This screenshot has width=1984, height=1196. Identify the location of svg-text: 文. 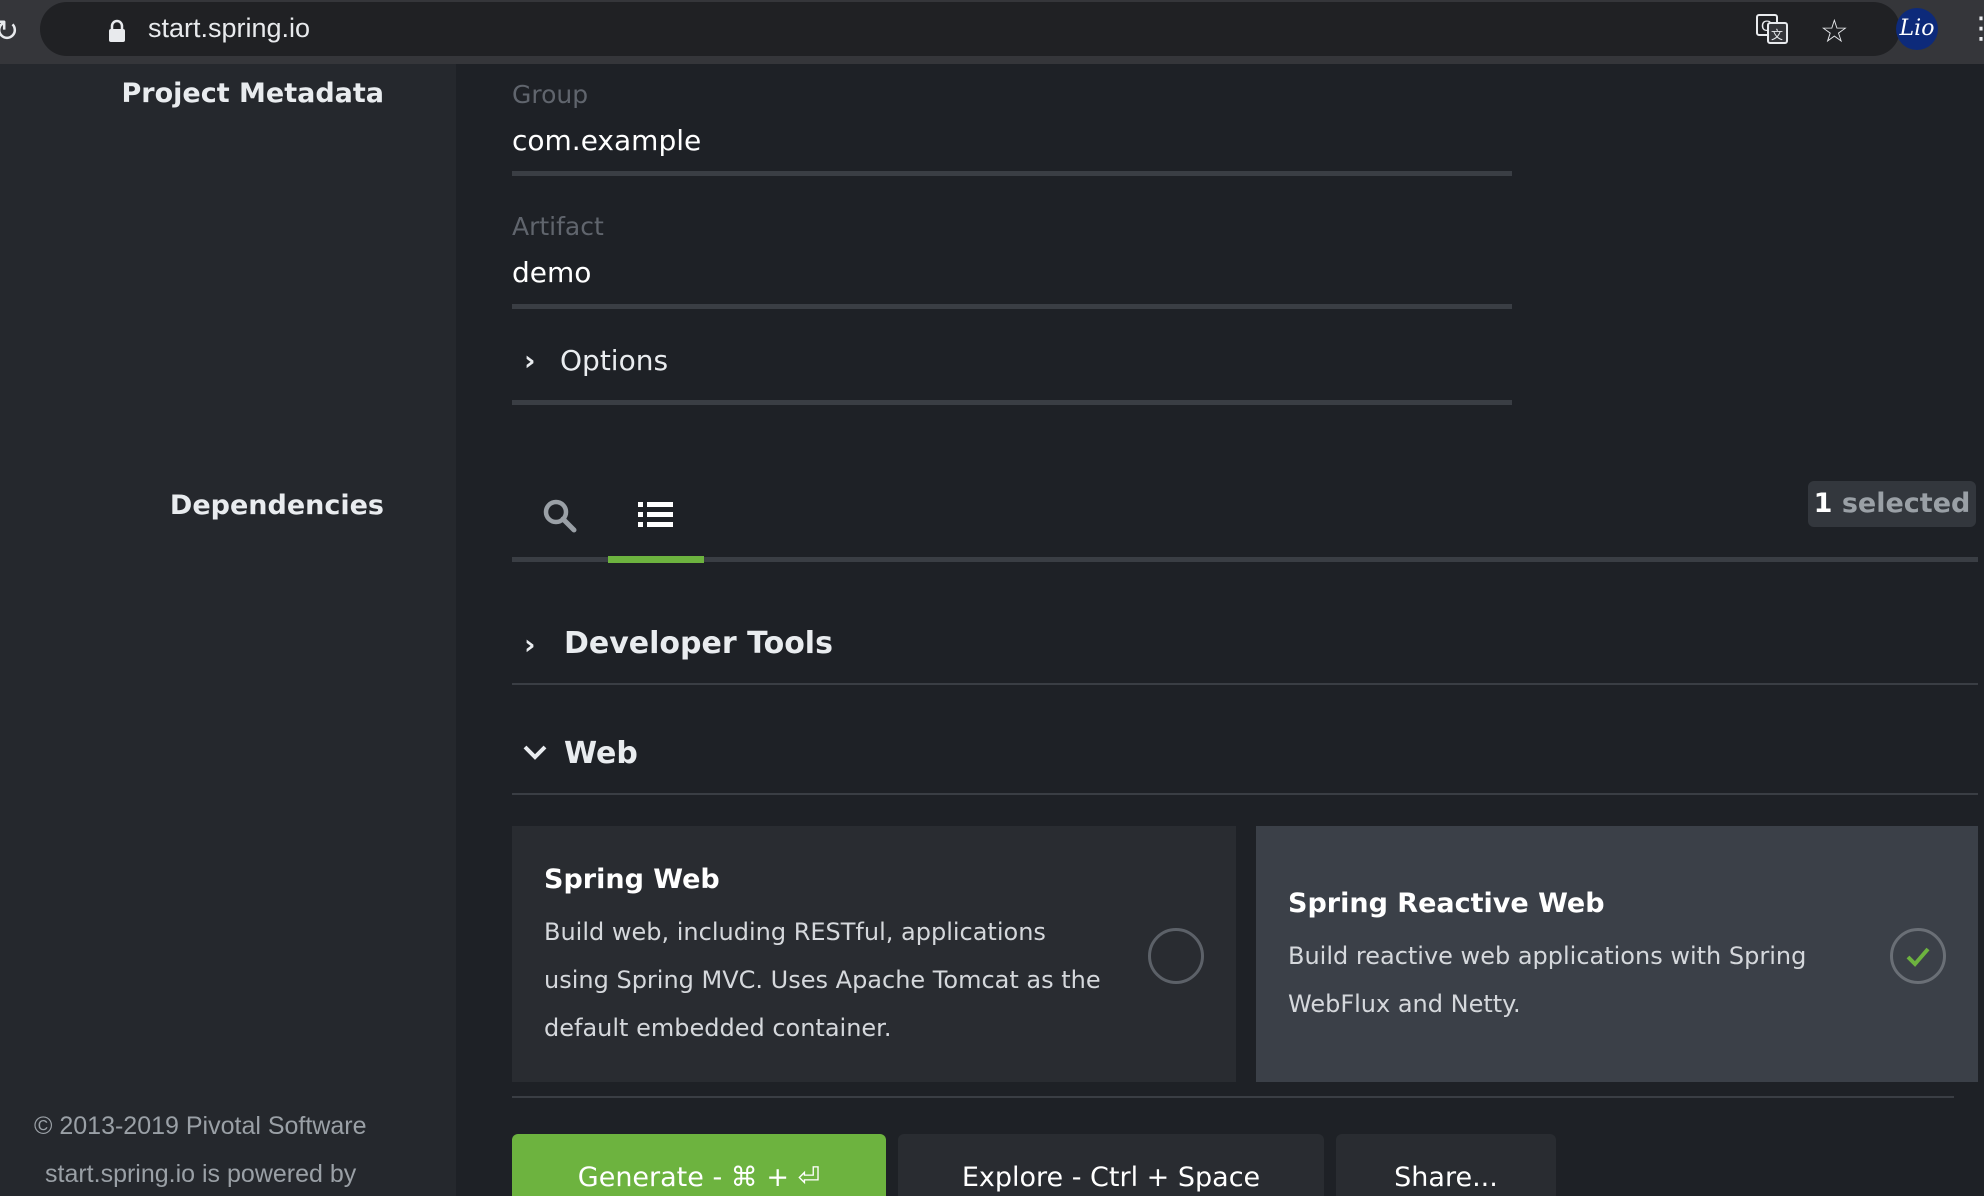
(1777, 34).